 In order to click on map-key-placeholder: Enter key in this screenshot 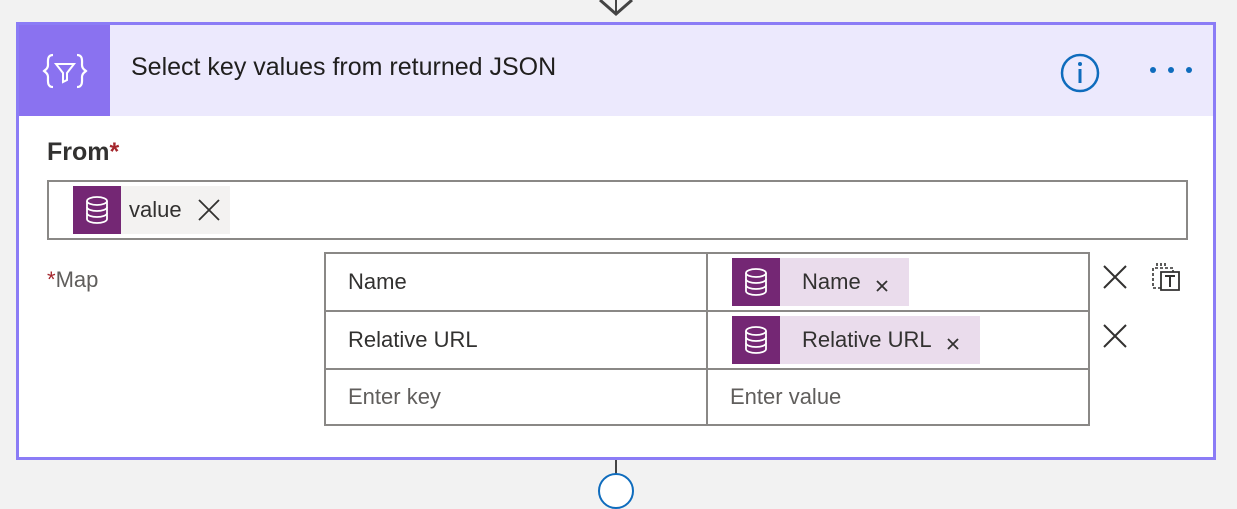, I will do `click(394, 396)`.